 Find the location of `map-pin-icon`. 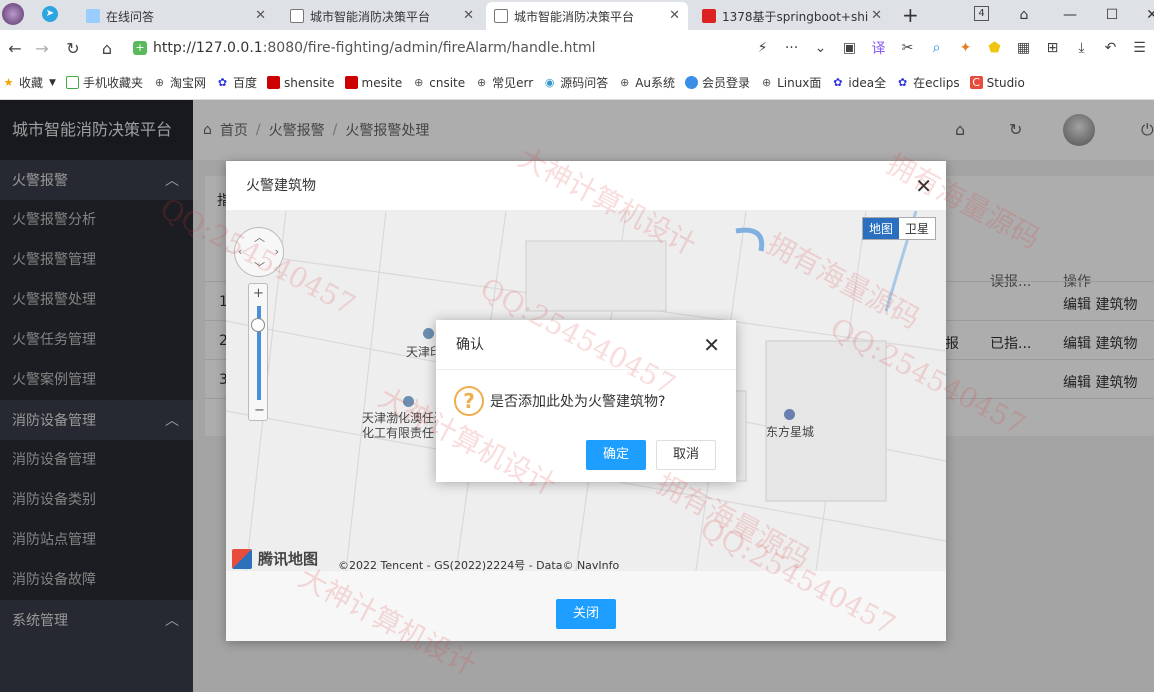

map-pin-icon is located at coordinates (408, 401).